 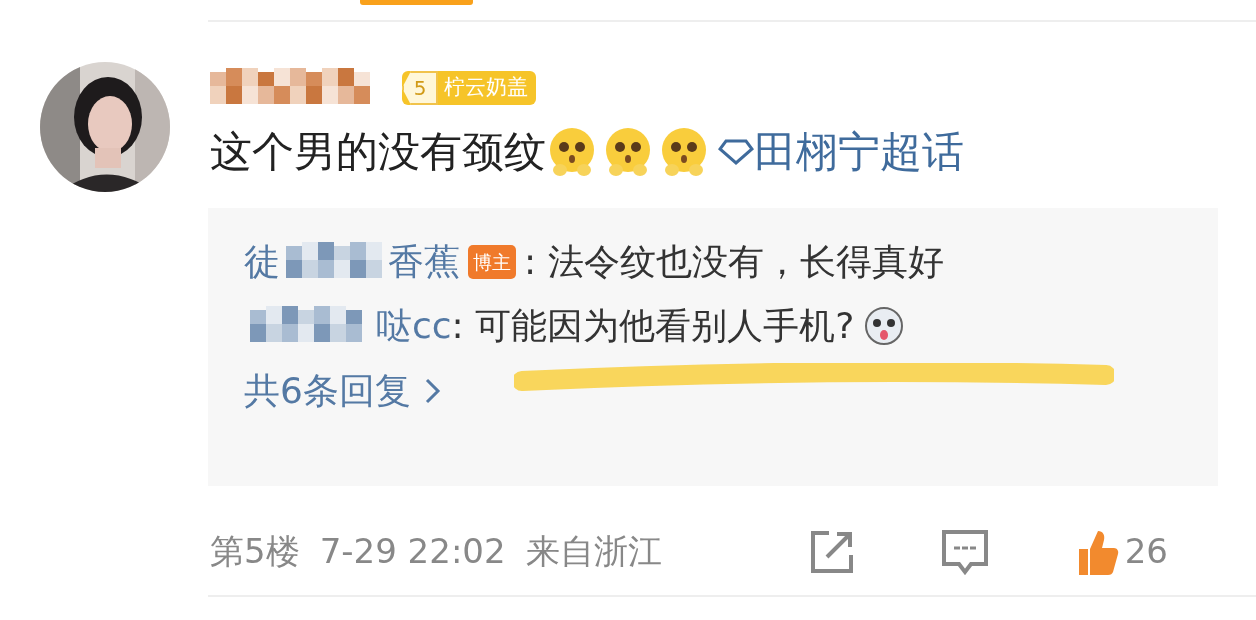 I want to click on author-tag: 博主, so click(x=492, y=262).